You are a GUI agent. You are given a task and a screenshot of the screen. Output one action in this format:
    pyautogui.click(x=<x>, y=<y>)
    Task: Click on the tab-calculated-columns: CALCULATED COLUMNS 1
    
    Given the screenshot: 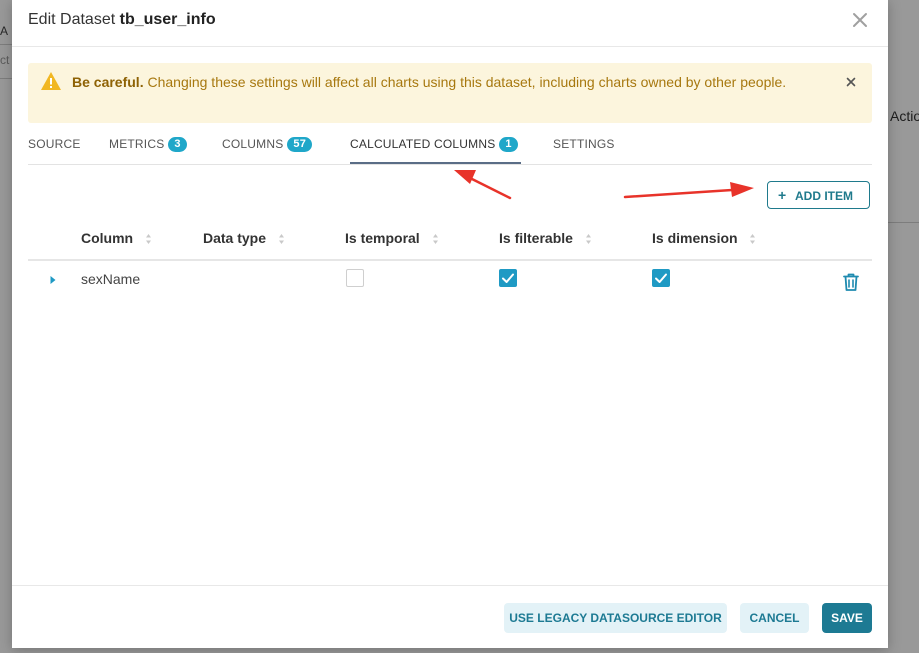 What is the action you would take?
    pyautogui.click(x=435, y=146)
    